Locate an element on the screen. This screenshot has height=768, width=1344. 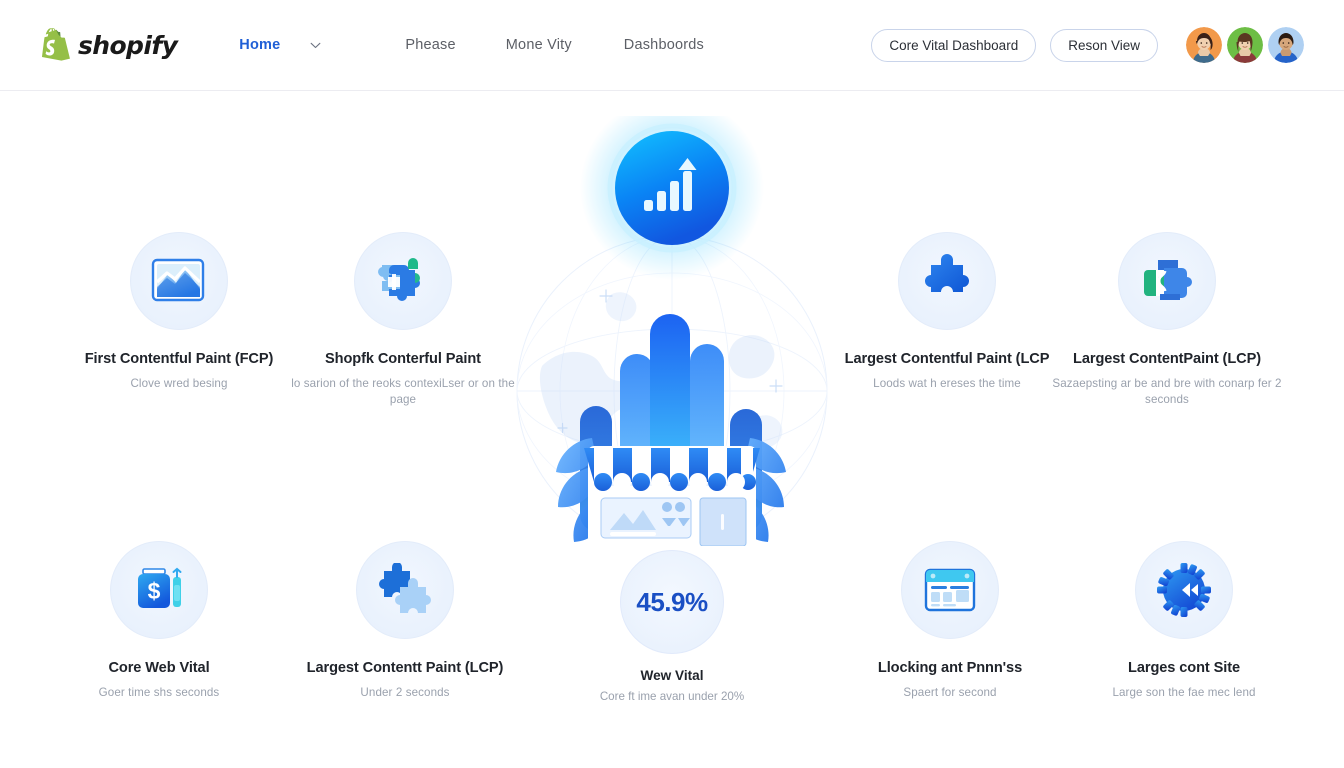
card-title: Core Web Vital is located at coordinates (159, 668).